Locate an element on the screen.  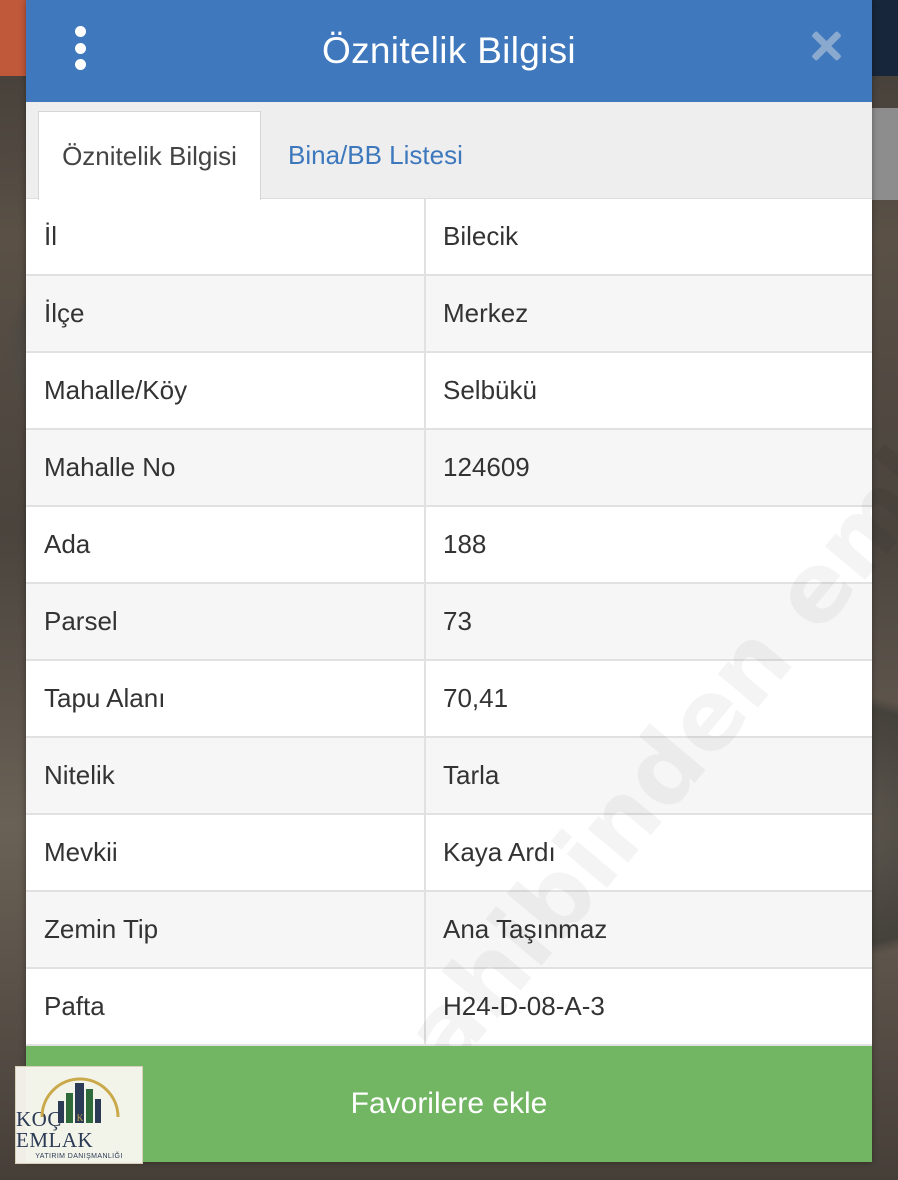
row-label: İl is located at coordinates (226, 236).